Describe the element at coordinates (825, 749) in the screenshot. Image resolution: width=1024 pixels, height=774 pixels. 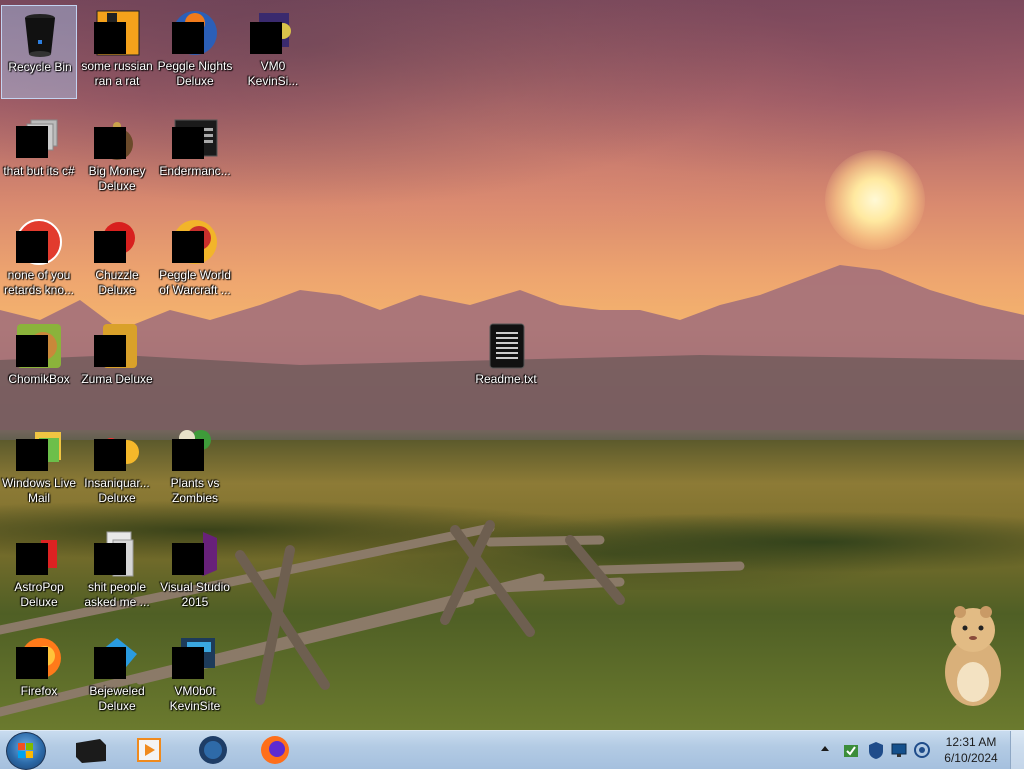
I see `show-hidden-icons-chevron` at that location.